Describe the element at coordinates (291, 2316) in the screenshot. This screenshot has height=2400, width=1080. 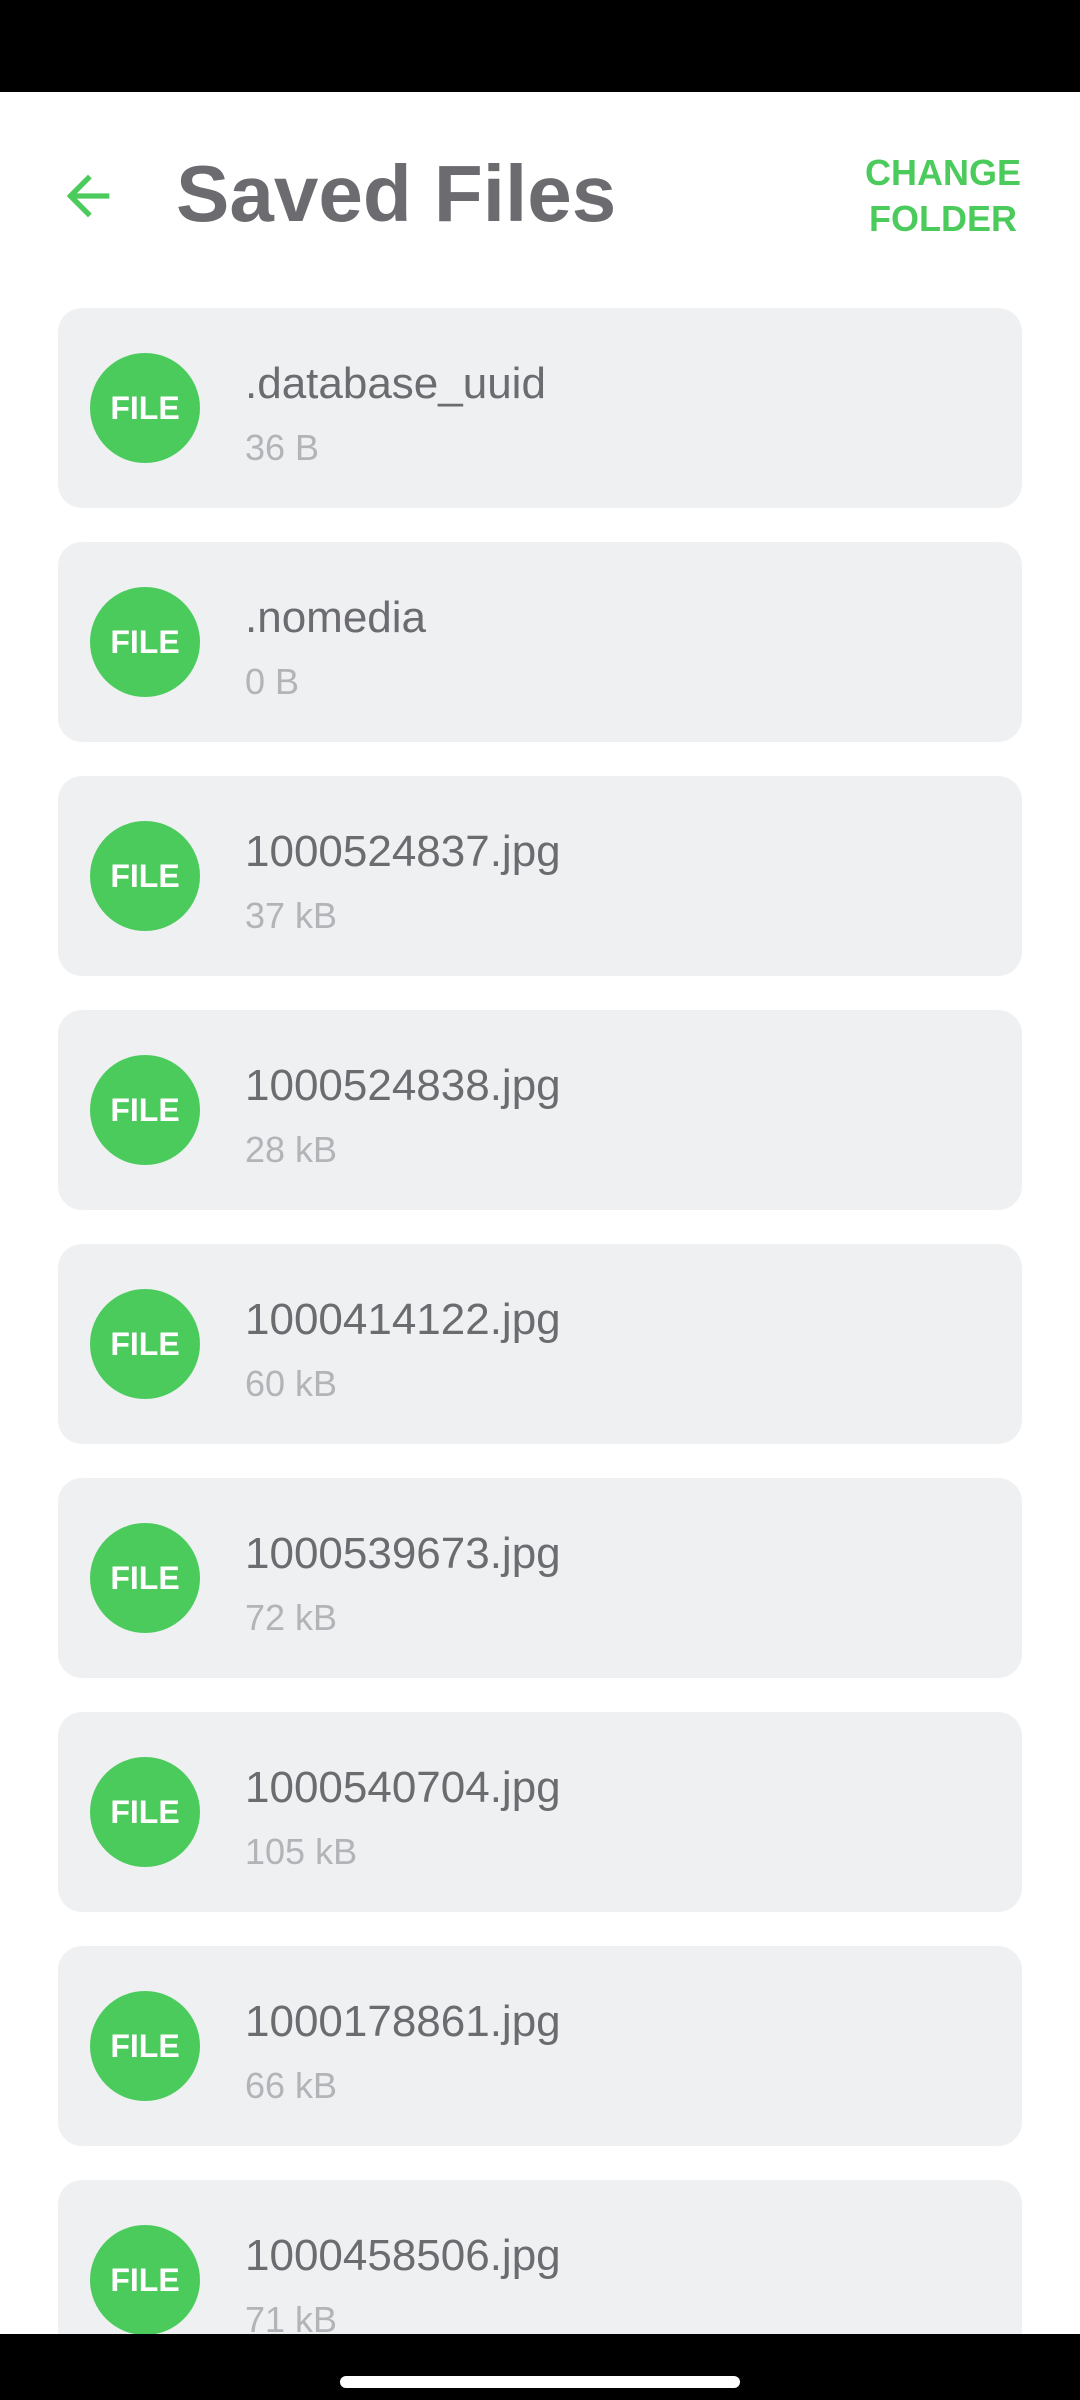
I see `file-size: 71 kB` at that location.